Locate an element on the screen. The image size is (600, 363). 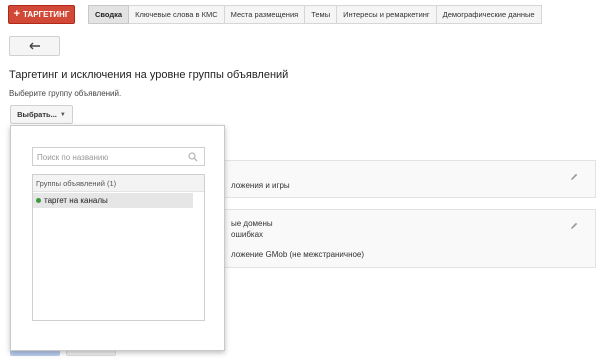
tab-summary: Сводка is located at coordinates (109, 14).